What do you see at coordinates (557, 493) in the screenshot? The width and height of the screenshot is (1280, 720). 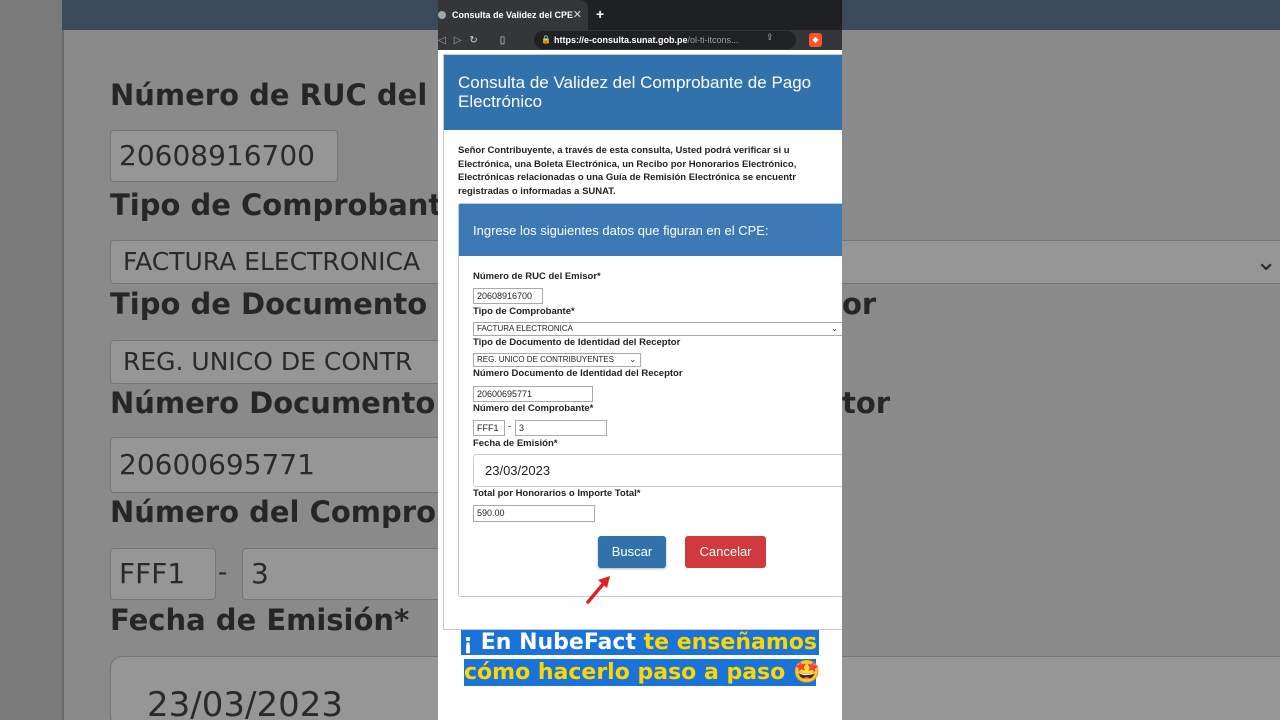 I see `total-label: Total por Honorarios o Importe Total*` at bounding box center [557, 493].